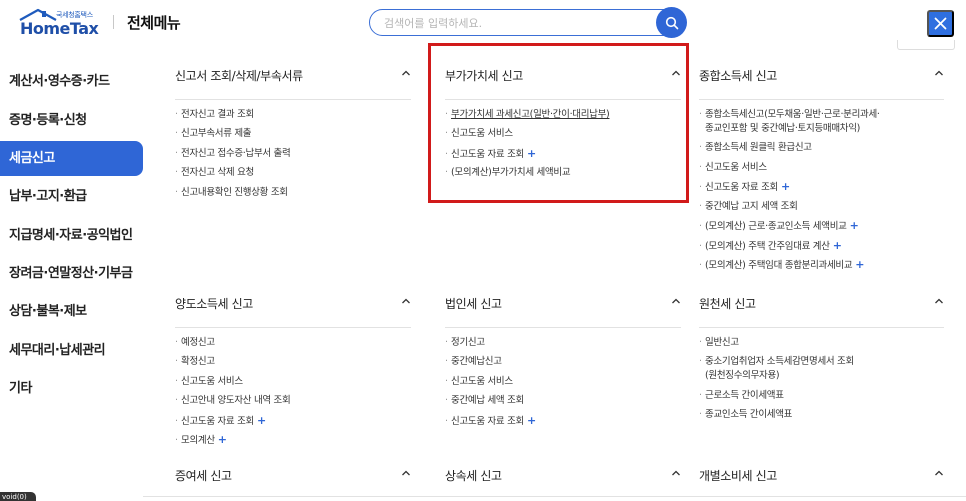  What do you see at coordinates (18, 496) in the screenshot?
I see `status-tooltip: void(0)` at bounding box center [18, 496].